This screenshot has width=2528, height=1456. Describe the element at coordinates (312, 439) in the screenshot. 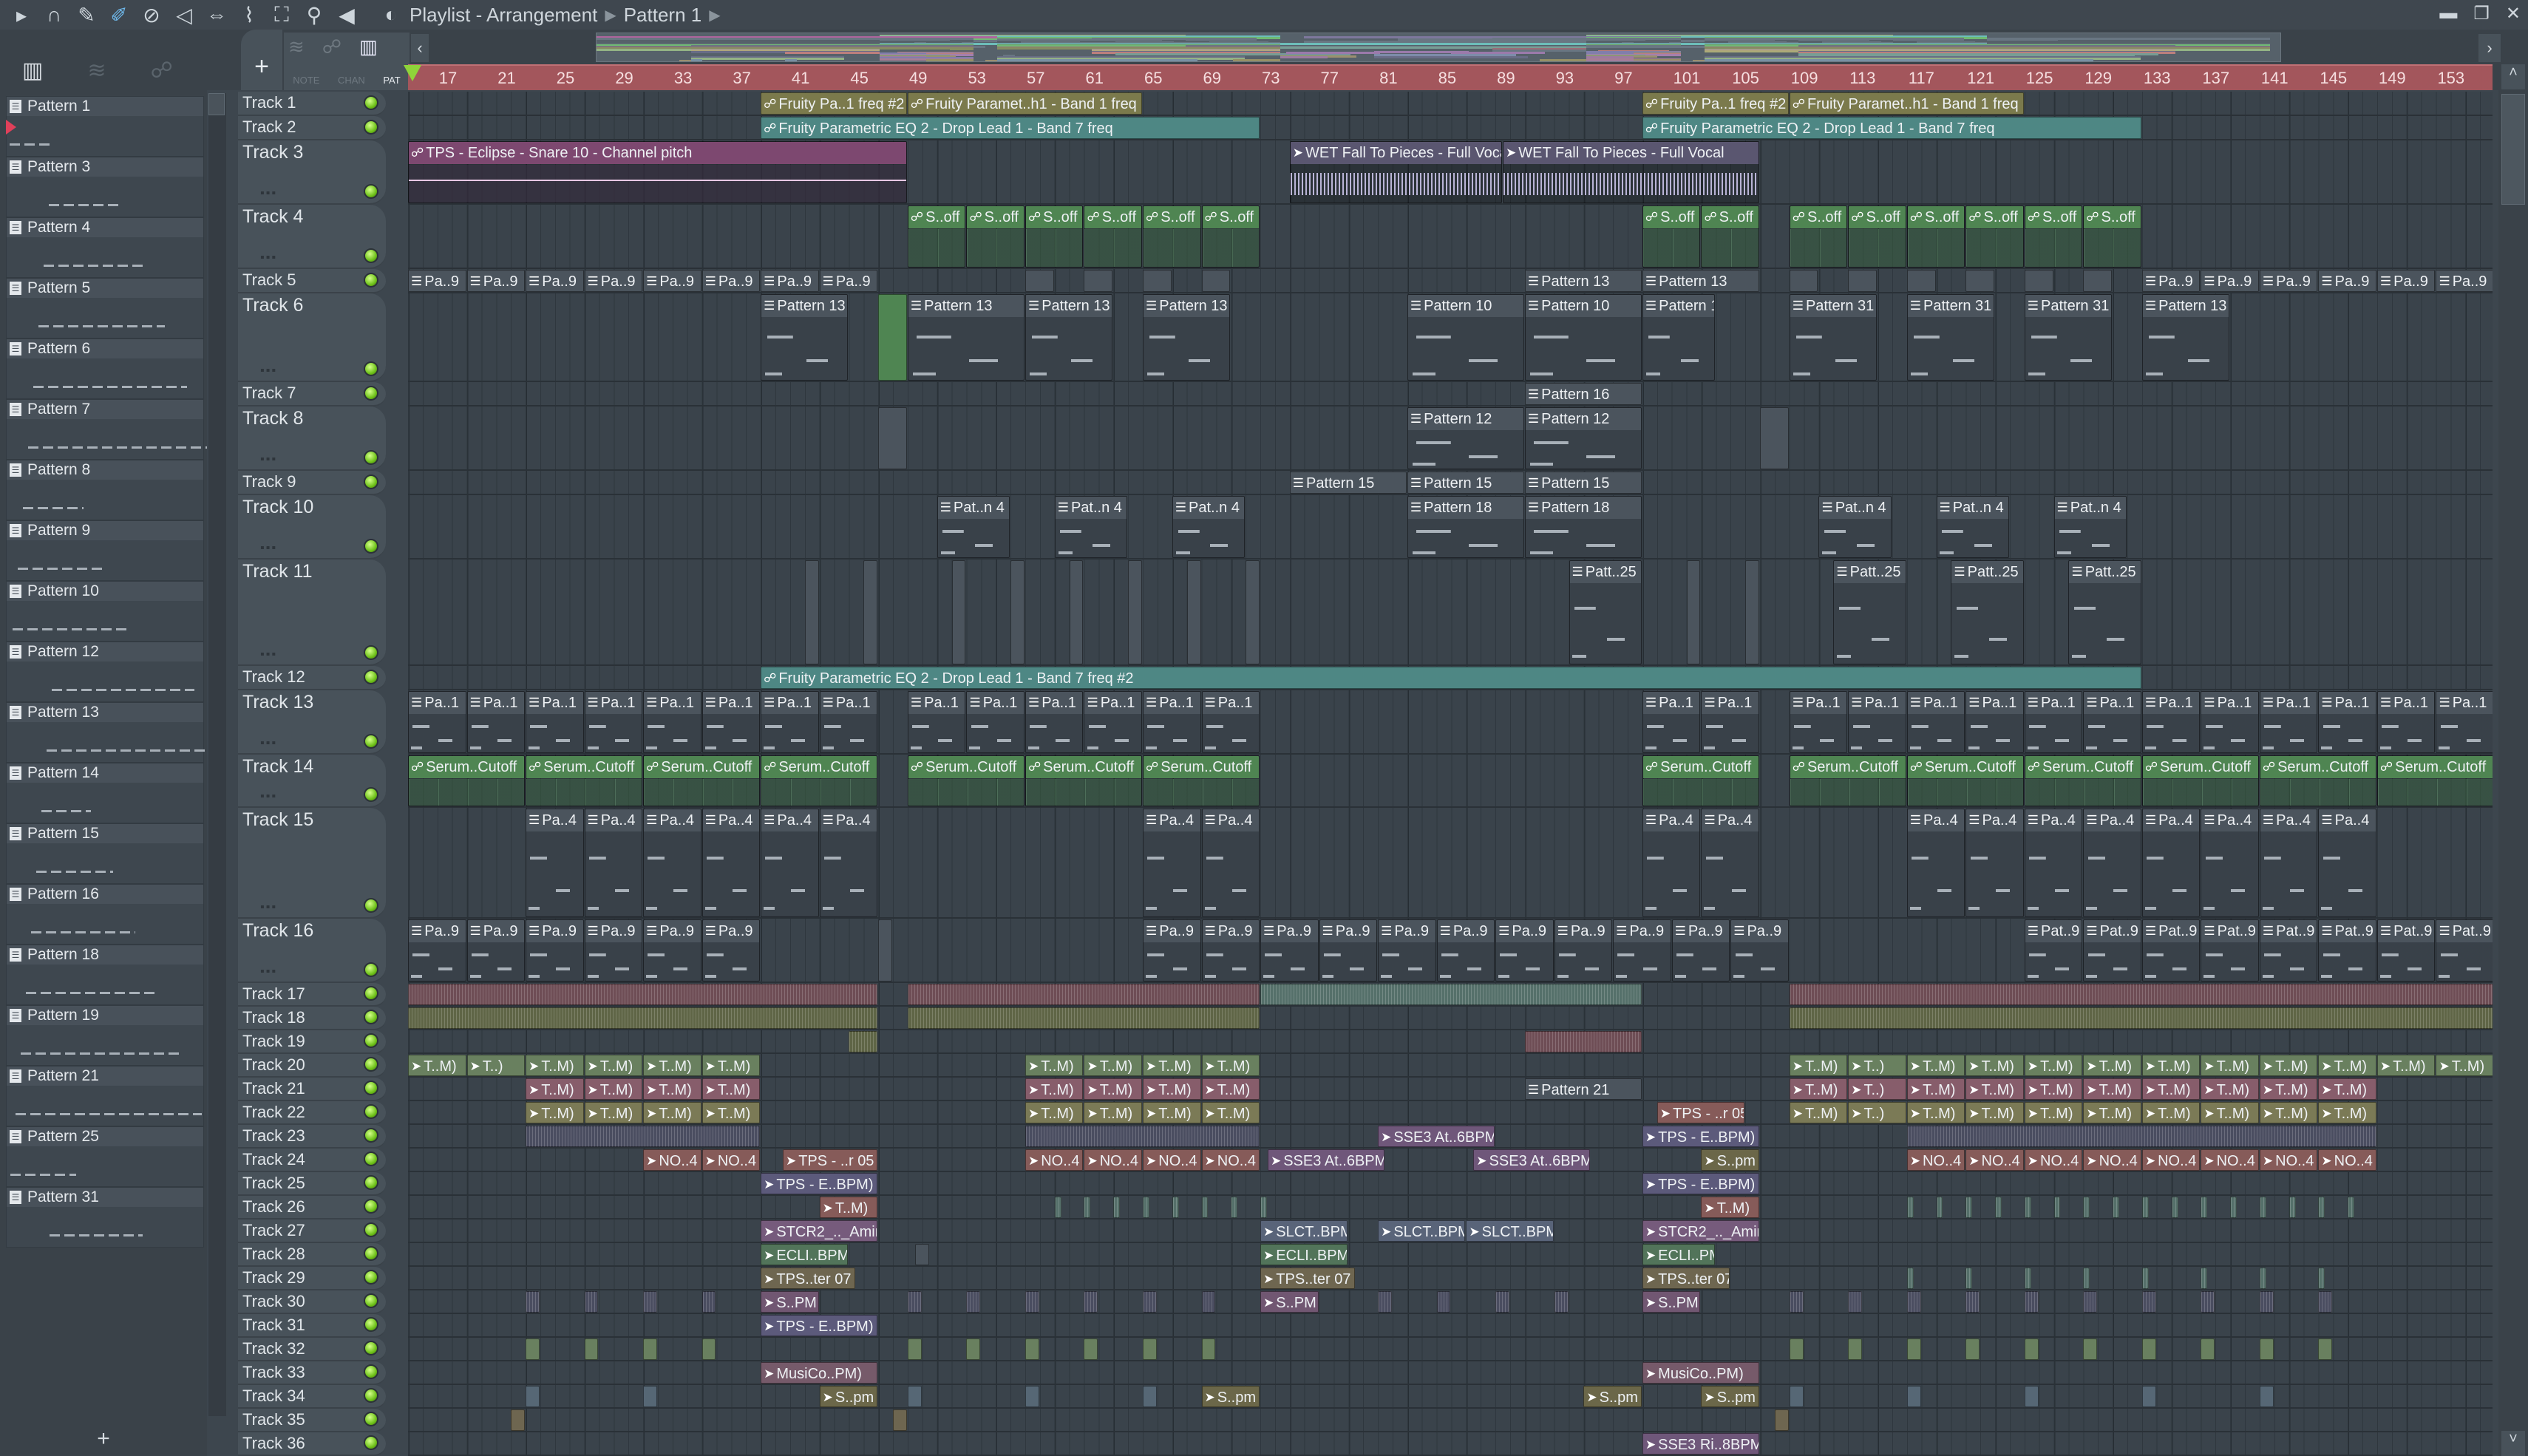

I see `track-header: Track 8 ▪▪▪` at that location.